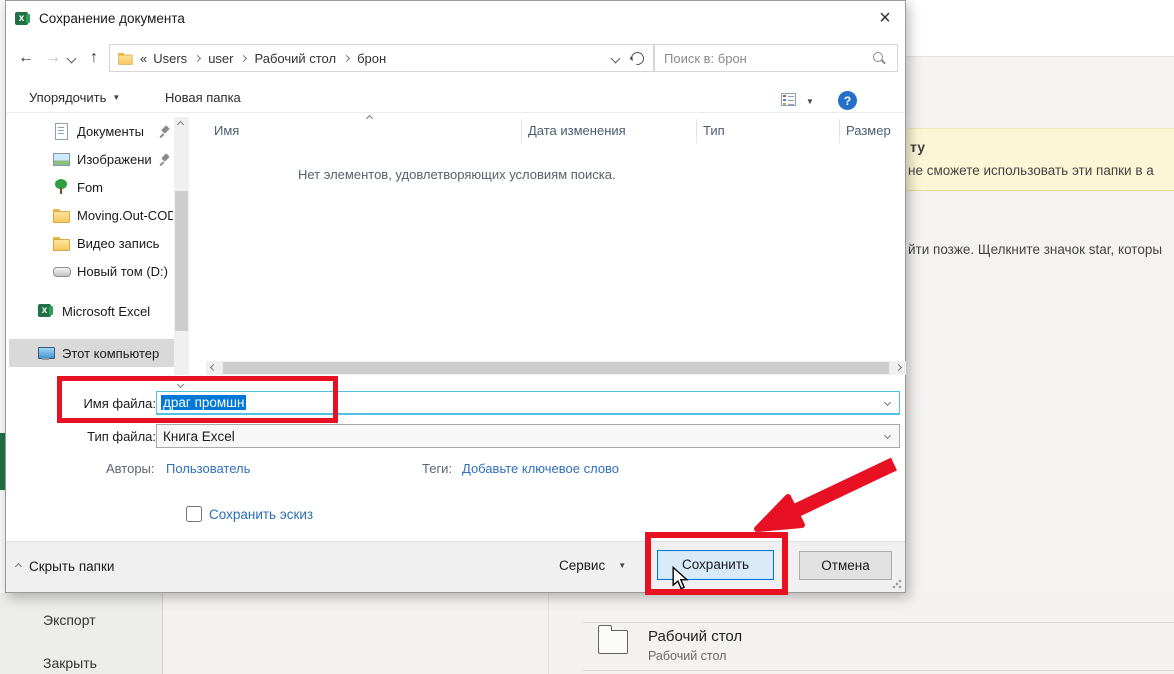 The height and width of the screenshot is (674, 1174). What do you see at coordinates (94, 58) in the screenshot?
I see `up-button: ↑` at bounding box center [94, 58].